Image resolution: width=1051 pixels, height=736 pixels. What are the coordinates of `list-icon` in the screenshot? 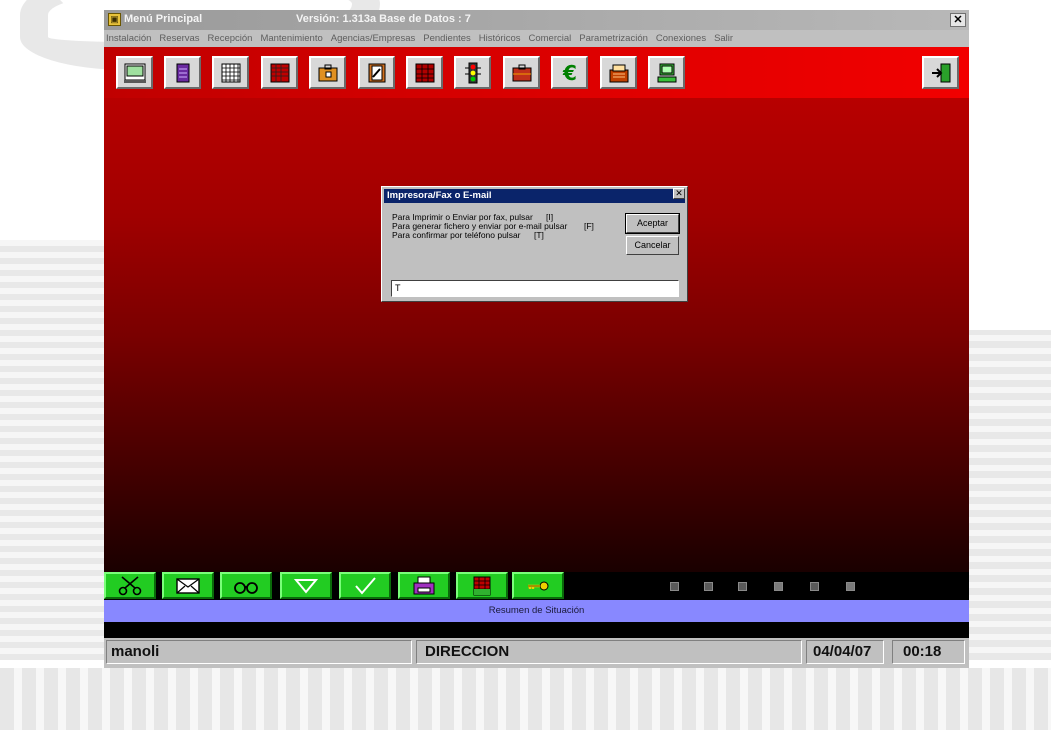 It's located at (182, 72).